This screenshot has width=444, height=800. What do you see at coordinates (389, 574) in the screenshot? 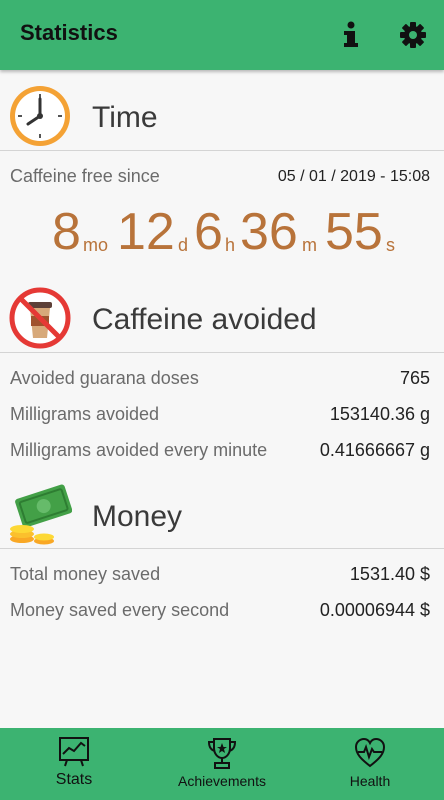
I see `total-money-value: 1531.40 $` at bounding box center [389, 574].